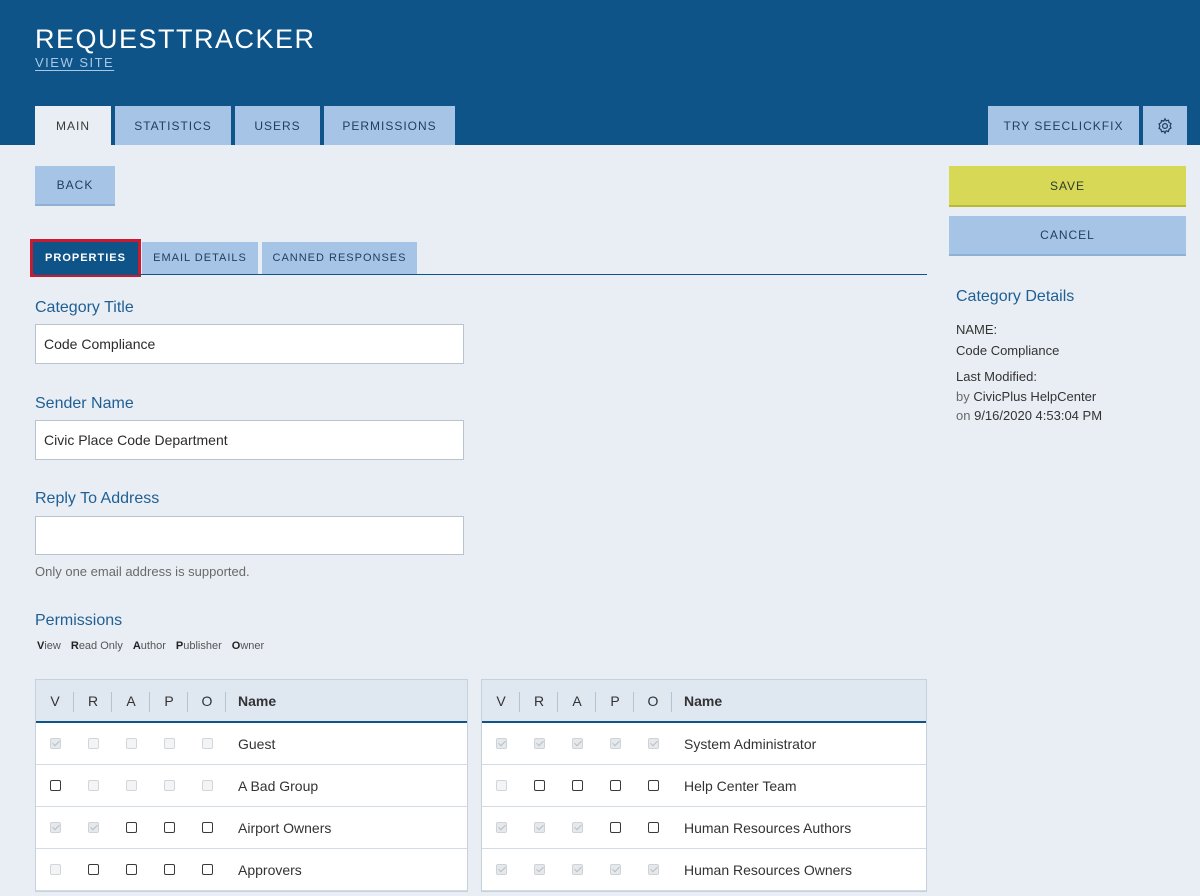 The image size is (1200, 896). I want to click on legend-author: Author, so click(149, 646).